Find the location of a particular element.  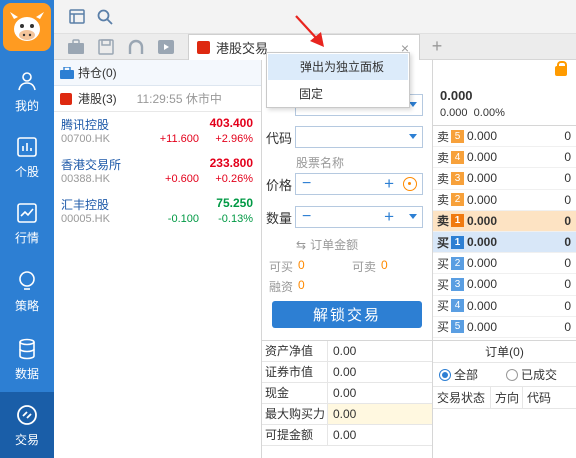

level-badge: 2 is located at coordinates (457, 200).